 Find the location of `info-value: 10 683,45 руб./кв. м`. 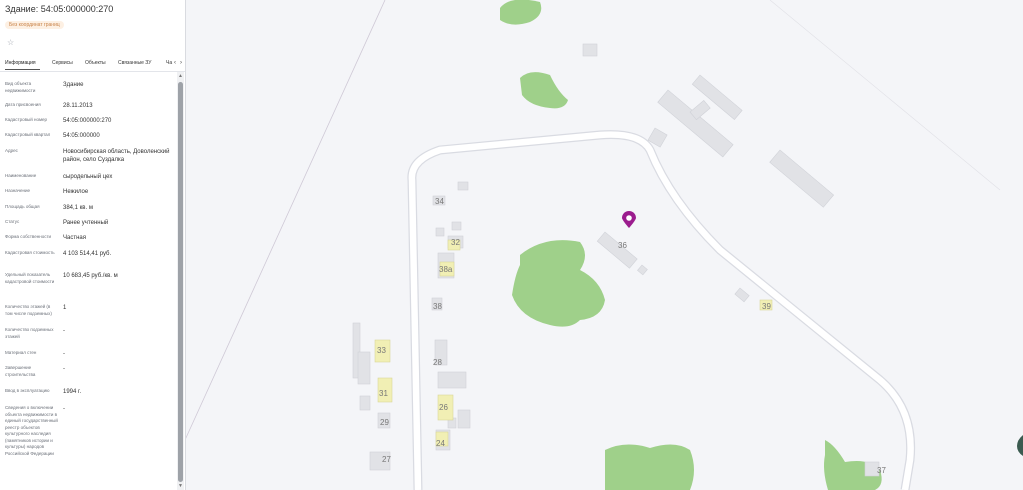

info-value: 10 683,45 руб./кв. м is located at coordinates (90, 276).